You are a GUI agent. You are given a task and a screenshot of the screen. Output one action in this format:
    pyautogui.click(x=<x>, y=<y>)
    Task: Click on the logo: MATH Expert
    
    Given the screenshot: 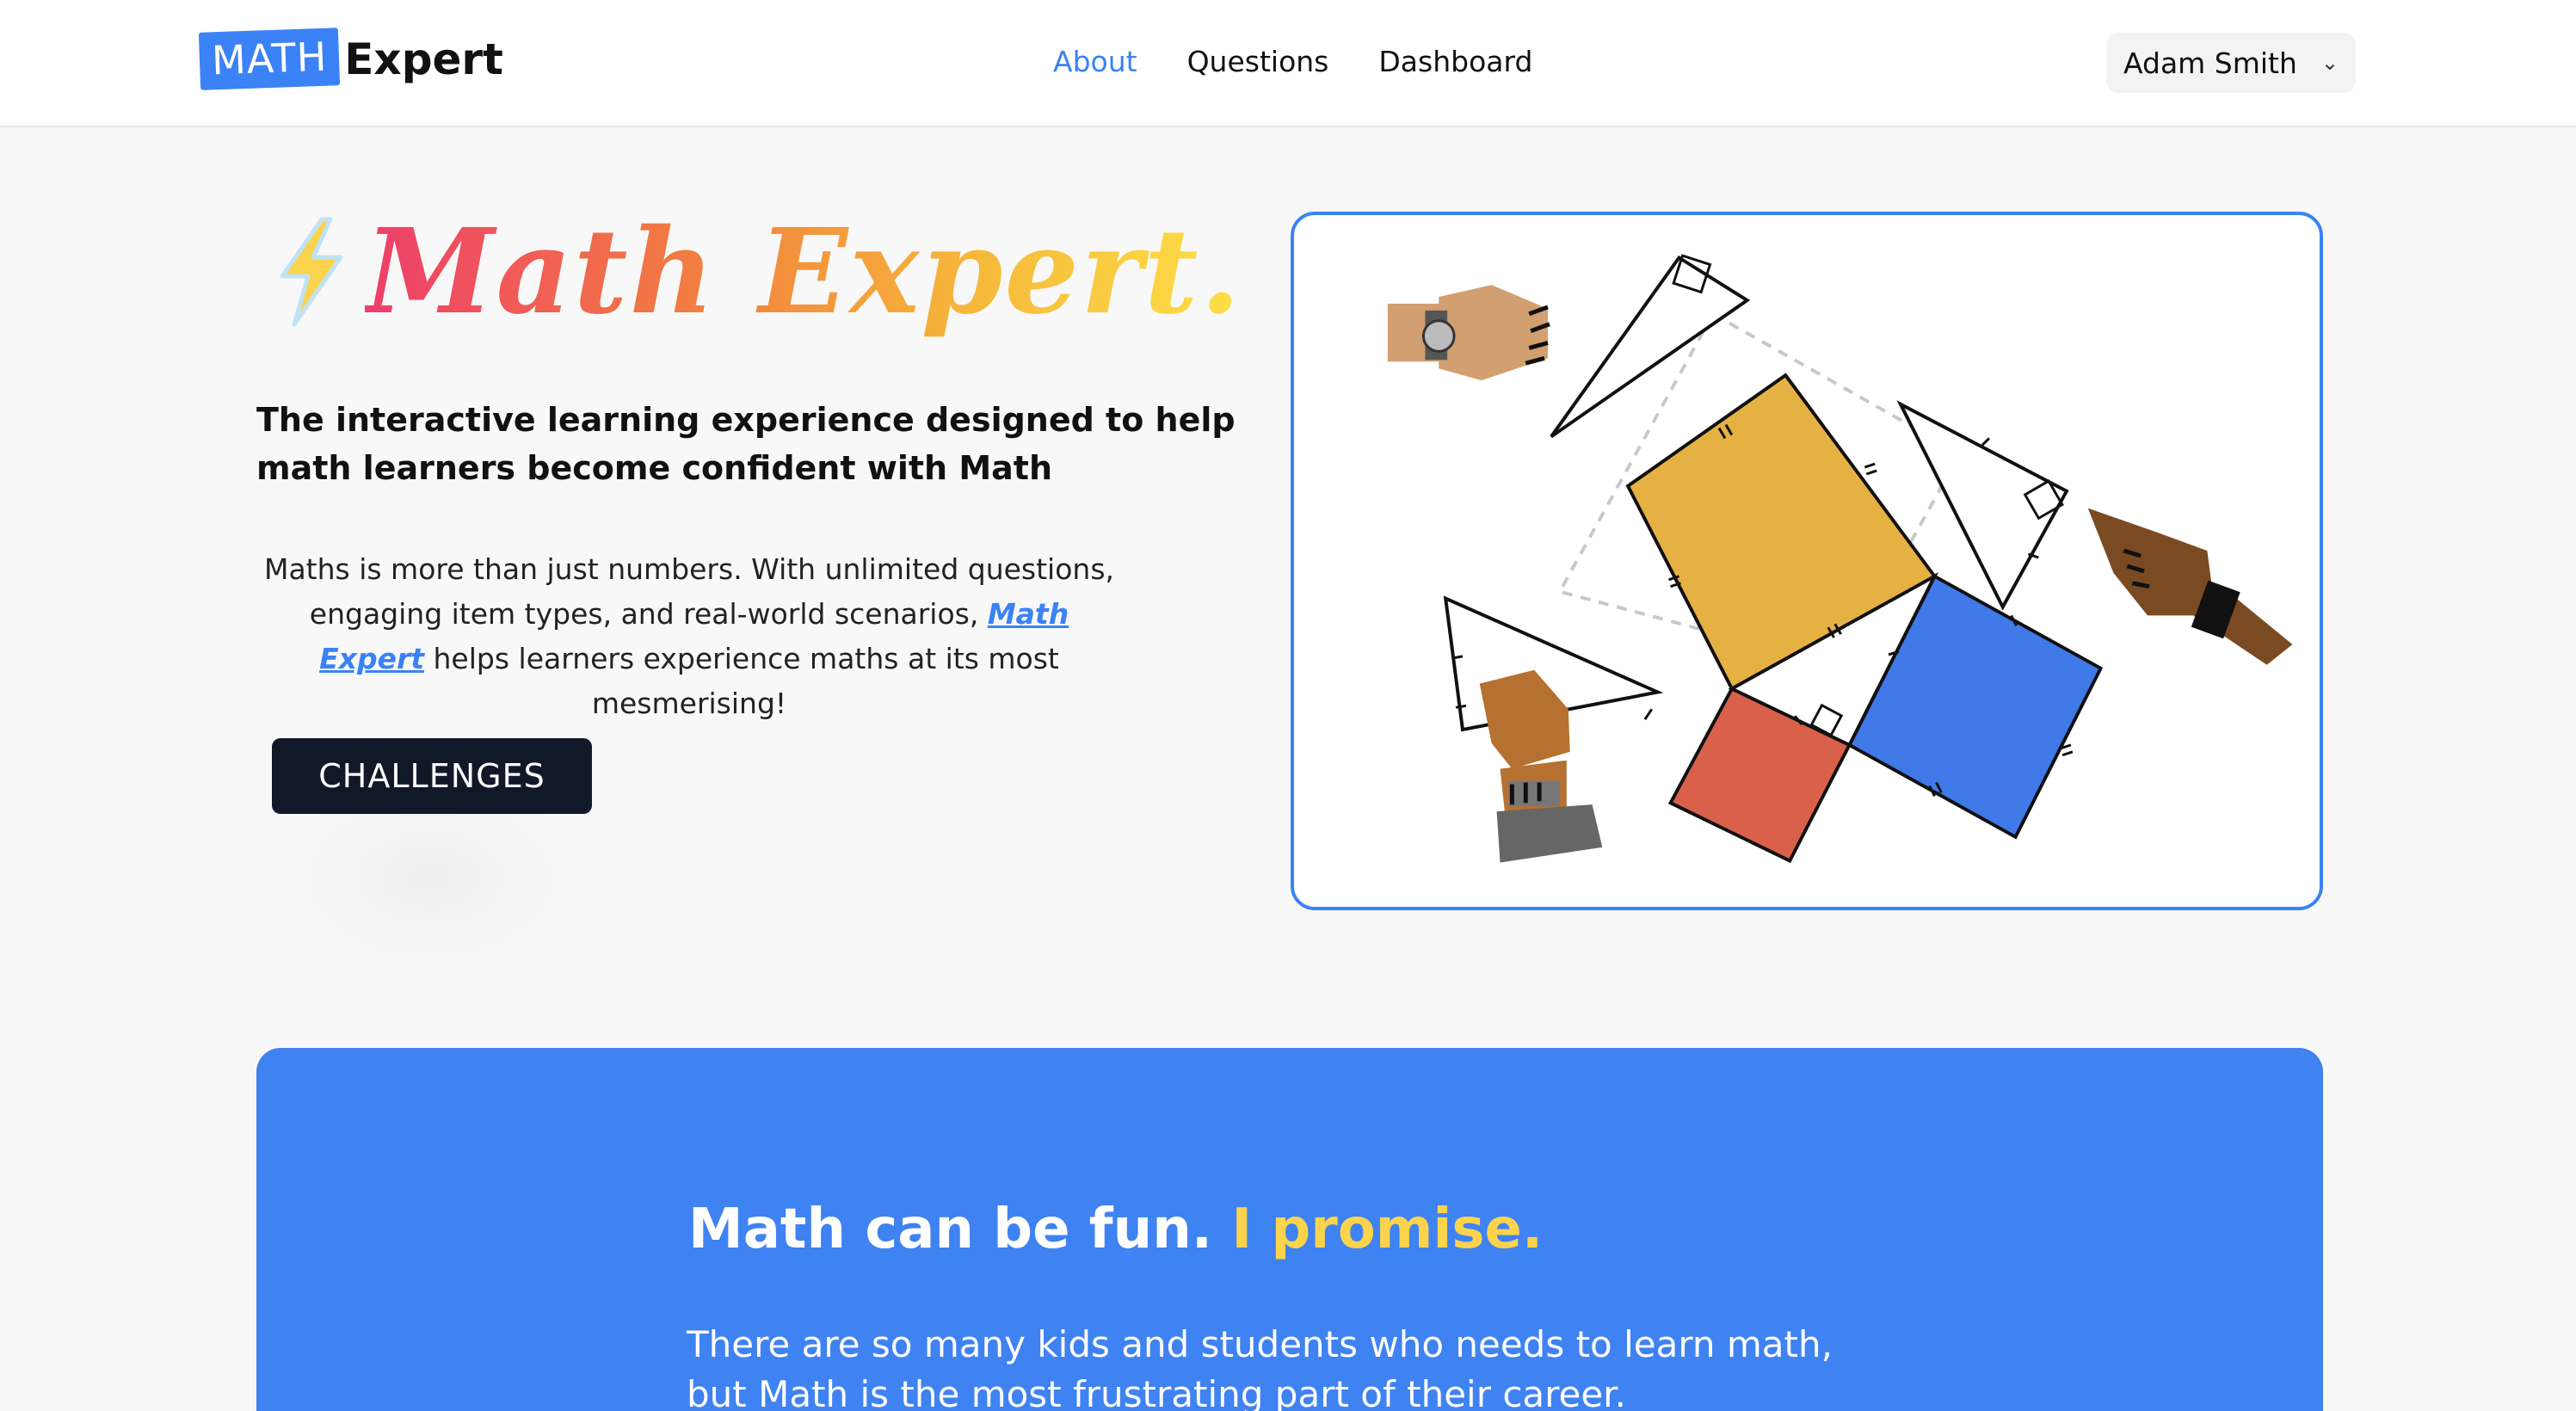 What is the action you would take?
    pyautogui.click(x=351, y=59)
    